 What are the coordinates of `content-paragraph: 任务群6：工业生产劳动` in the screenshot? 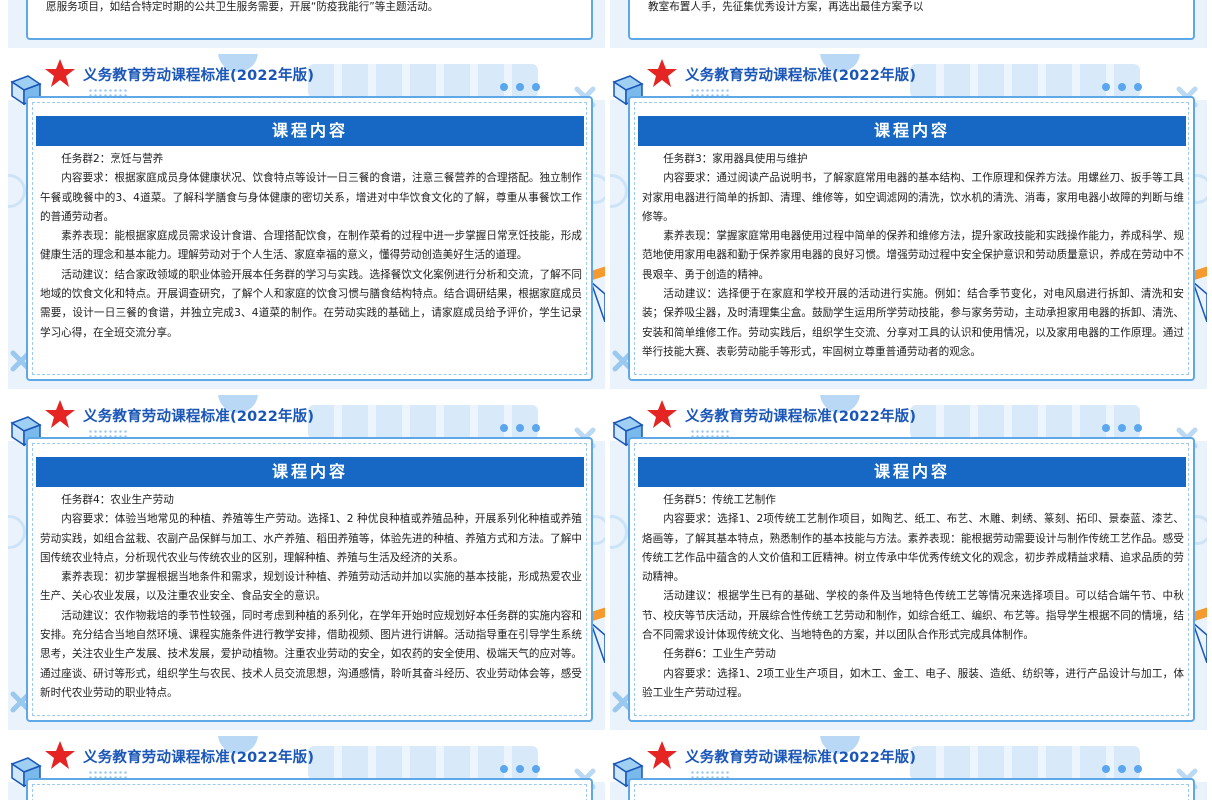 It's located at (719, 654).